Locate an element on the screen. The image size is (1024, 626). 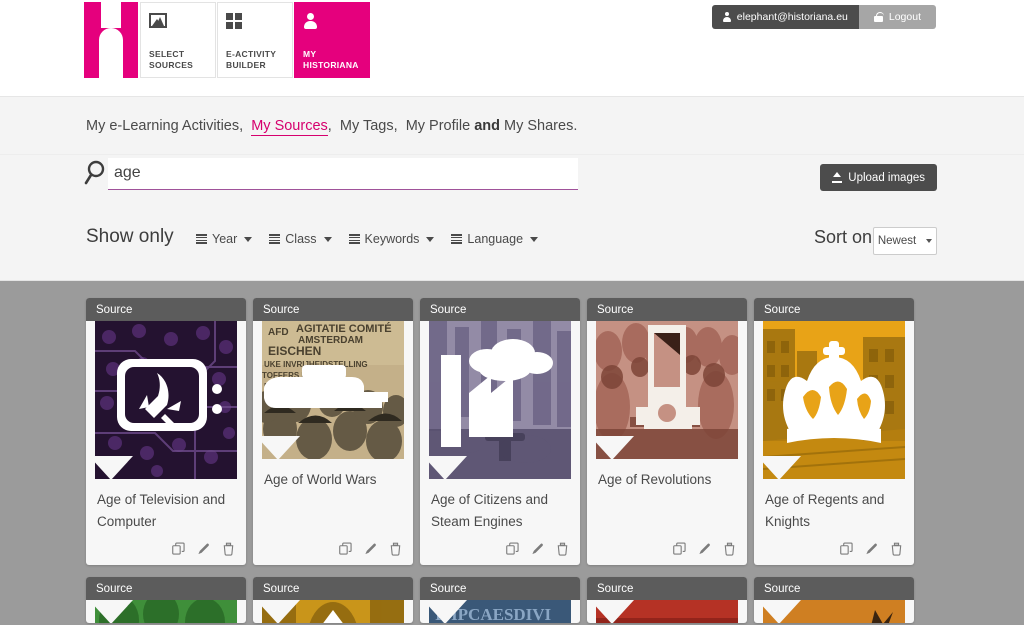
source-card: Source IMPCAESDIVI TRAIANIAVG NERVAENEPO is located at coordinates (500, 600).